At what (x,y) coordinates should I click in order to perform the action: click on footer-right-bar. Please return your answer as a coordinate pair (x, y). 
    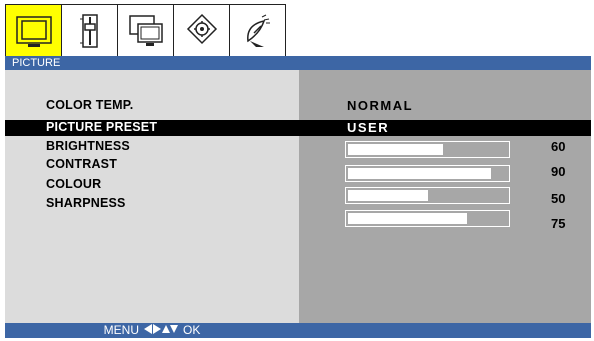
    Looking at the image, I should click on (445, 330).